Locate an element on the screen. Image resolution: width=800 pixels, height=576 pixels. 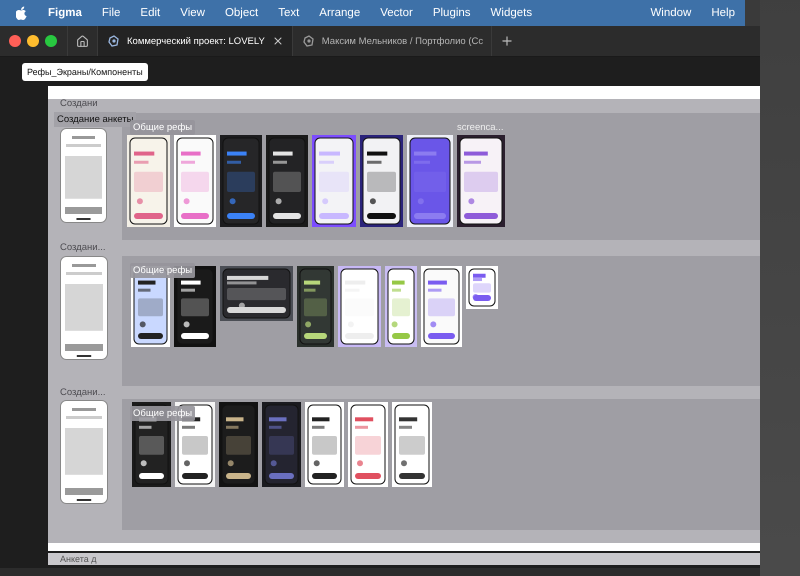
menu-item: Text is located at coordinates (289, 13).